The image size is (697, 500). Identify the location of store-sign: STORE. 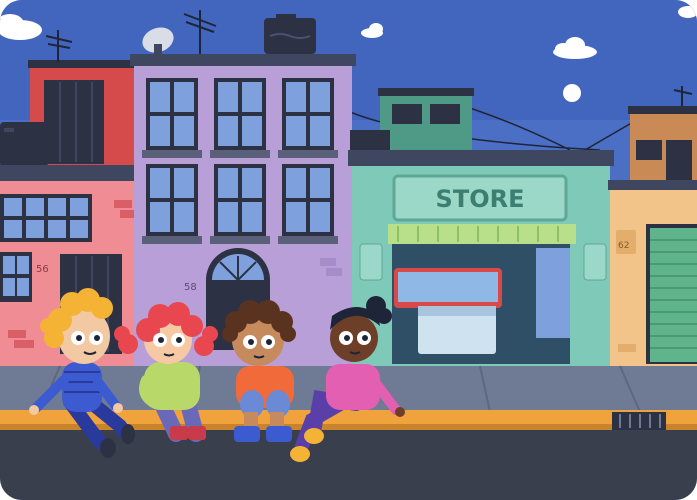
(480, 199).